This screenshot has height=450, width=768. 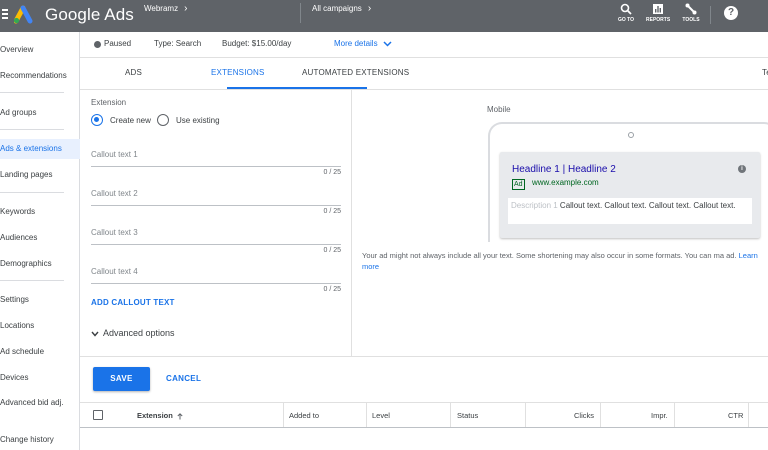 I want to click on ad-headline: Headline 1 | Headline 2, so click(x=564, y=169).